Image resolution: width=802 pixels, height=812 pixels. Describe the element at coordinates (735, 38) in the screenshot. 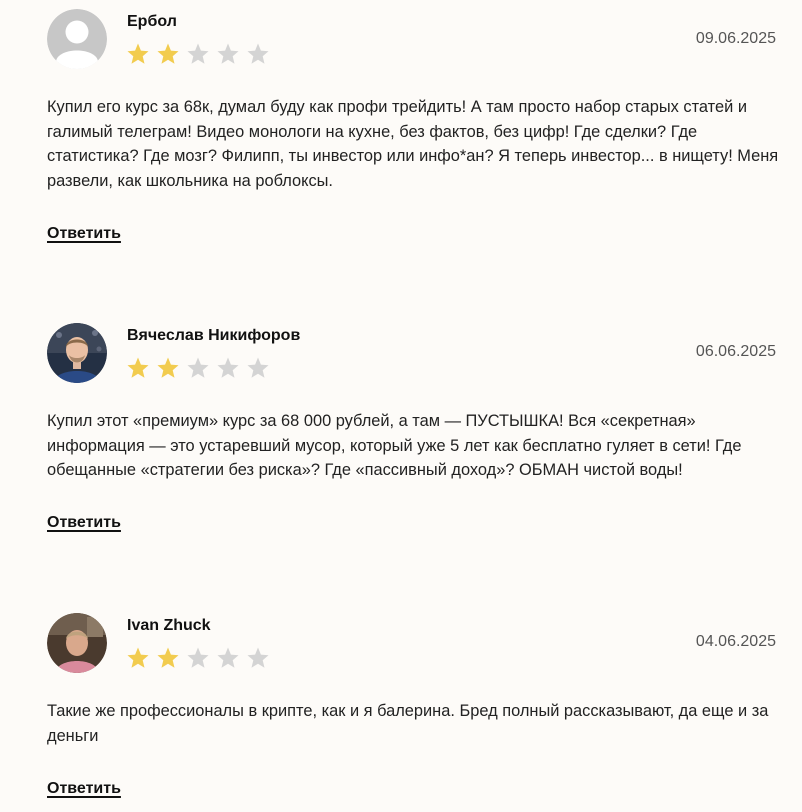

I see `review-date: 09.06.2025` at that location.